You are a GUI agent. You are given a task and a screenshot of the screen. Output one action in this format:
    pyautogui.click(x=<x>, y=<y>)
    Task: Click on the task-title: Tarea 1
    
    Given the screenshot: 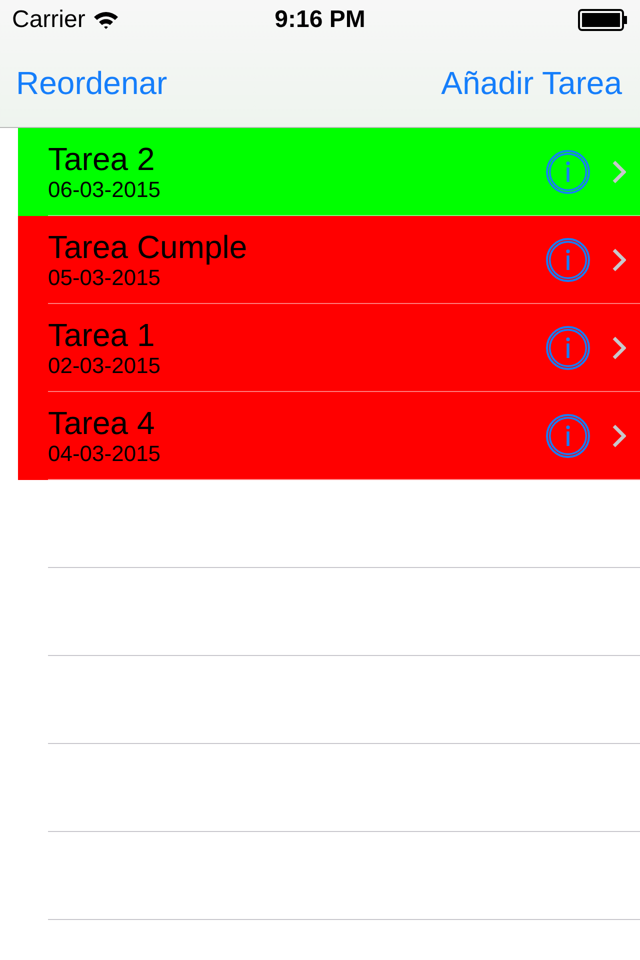 What is the action you would take?
    pyautogui.click(x=102, y=335)
    